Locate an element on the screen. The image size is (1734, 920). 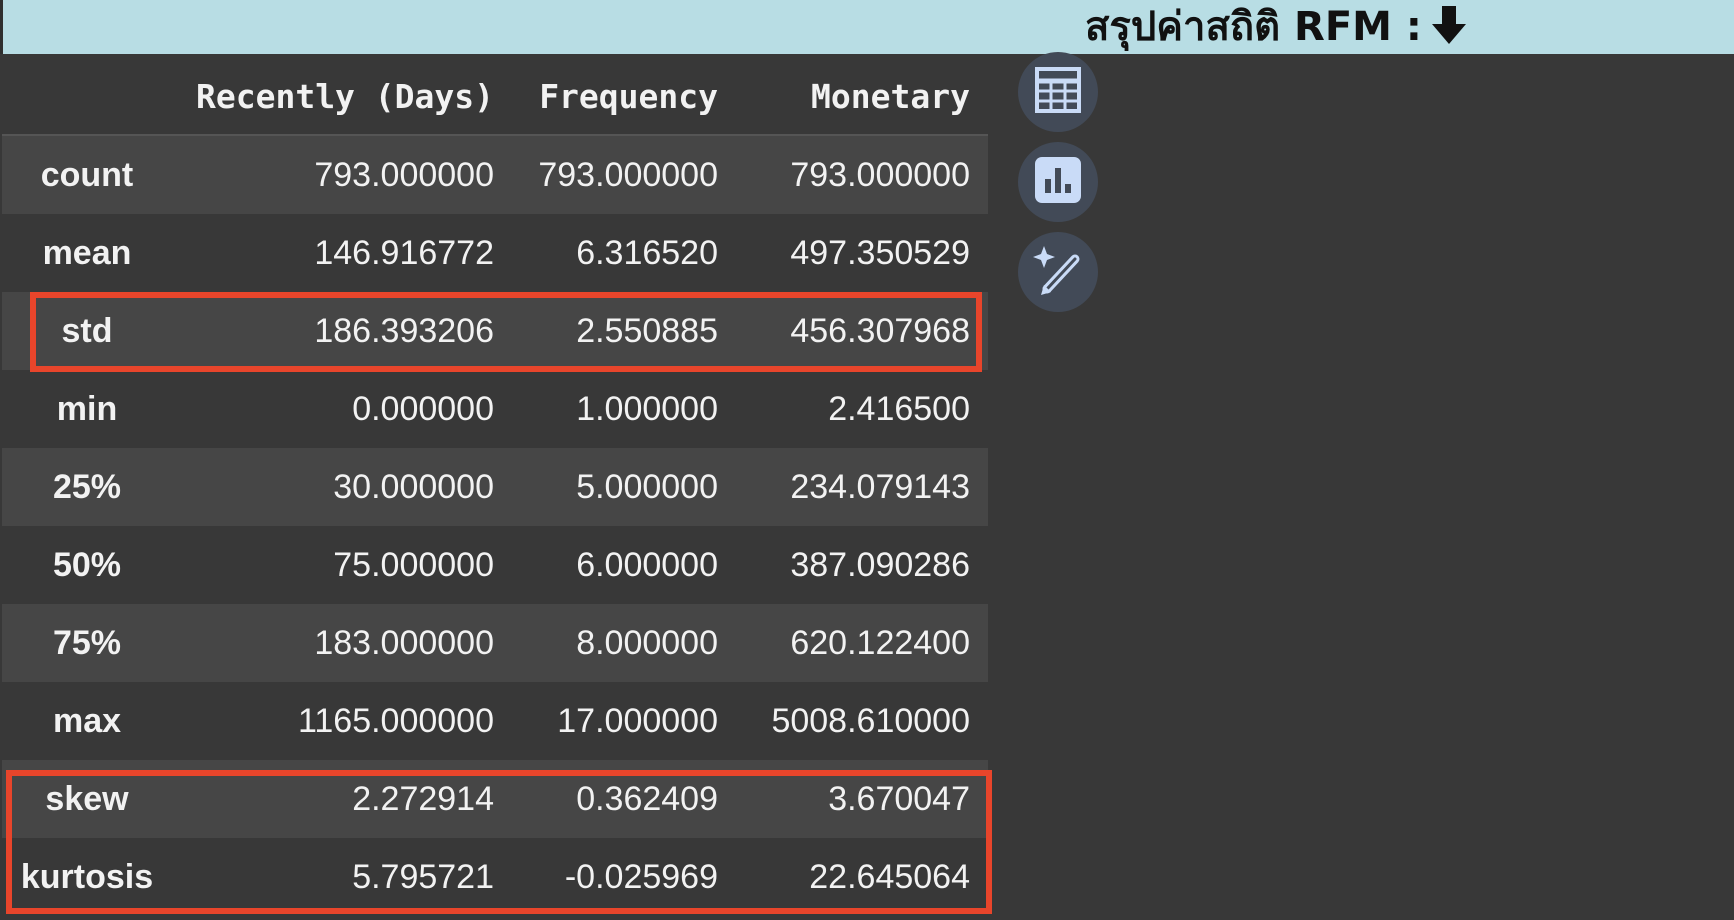
banner-title-text: สรุปค่าสถิติ RFM : is located at coordinates (1253, 27).